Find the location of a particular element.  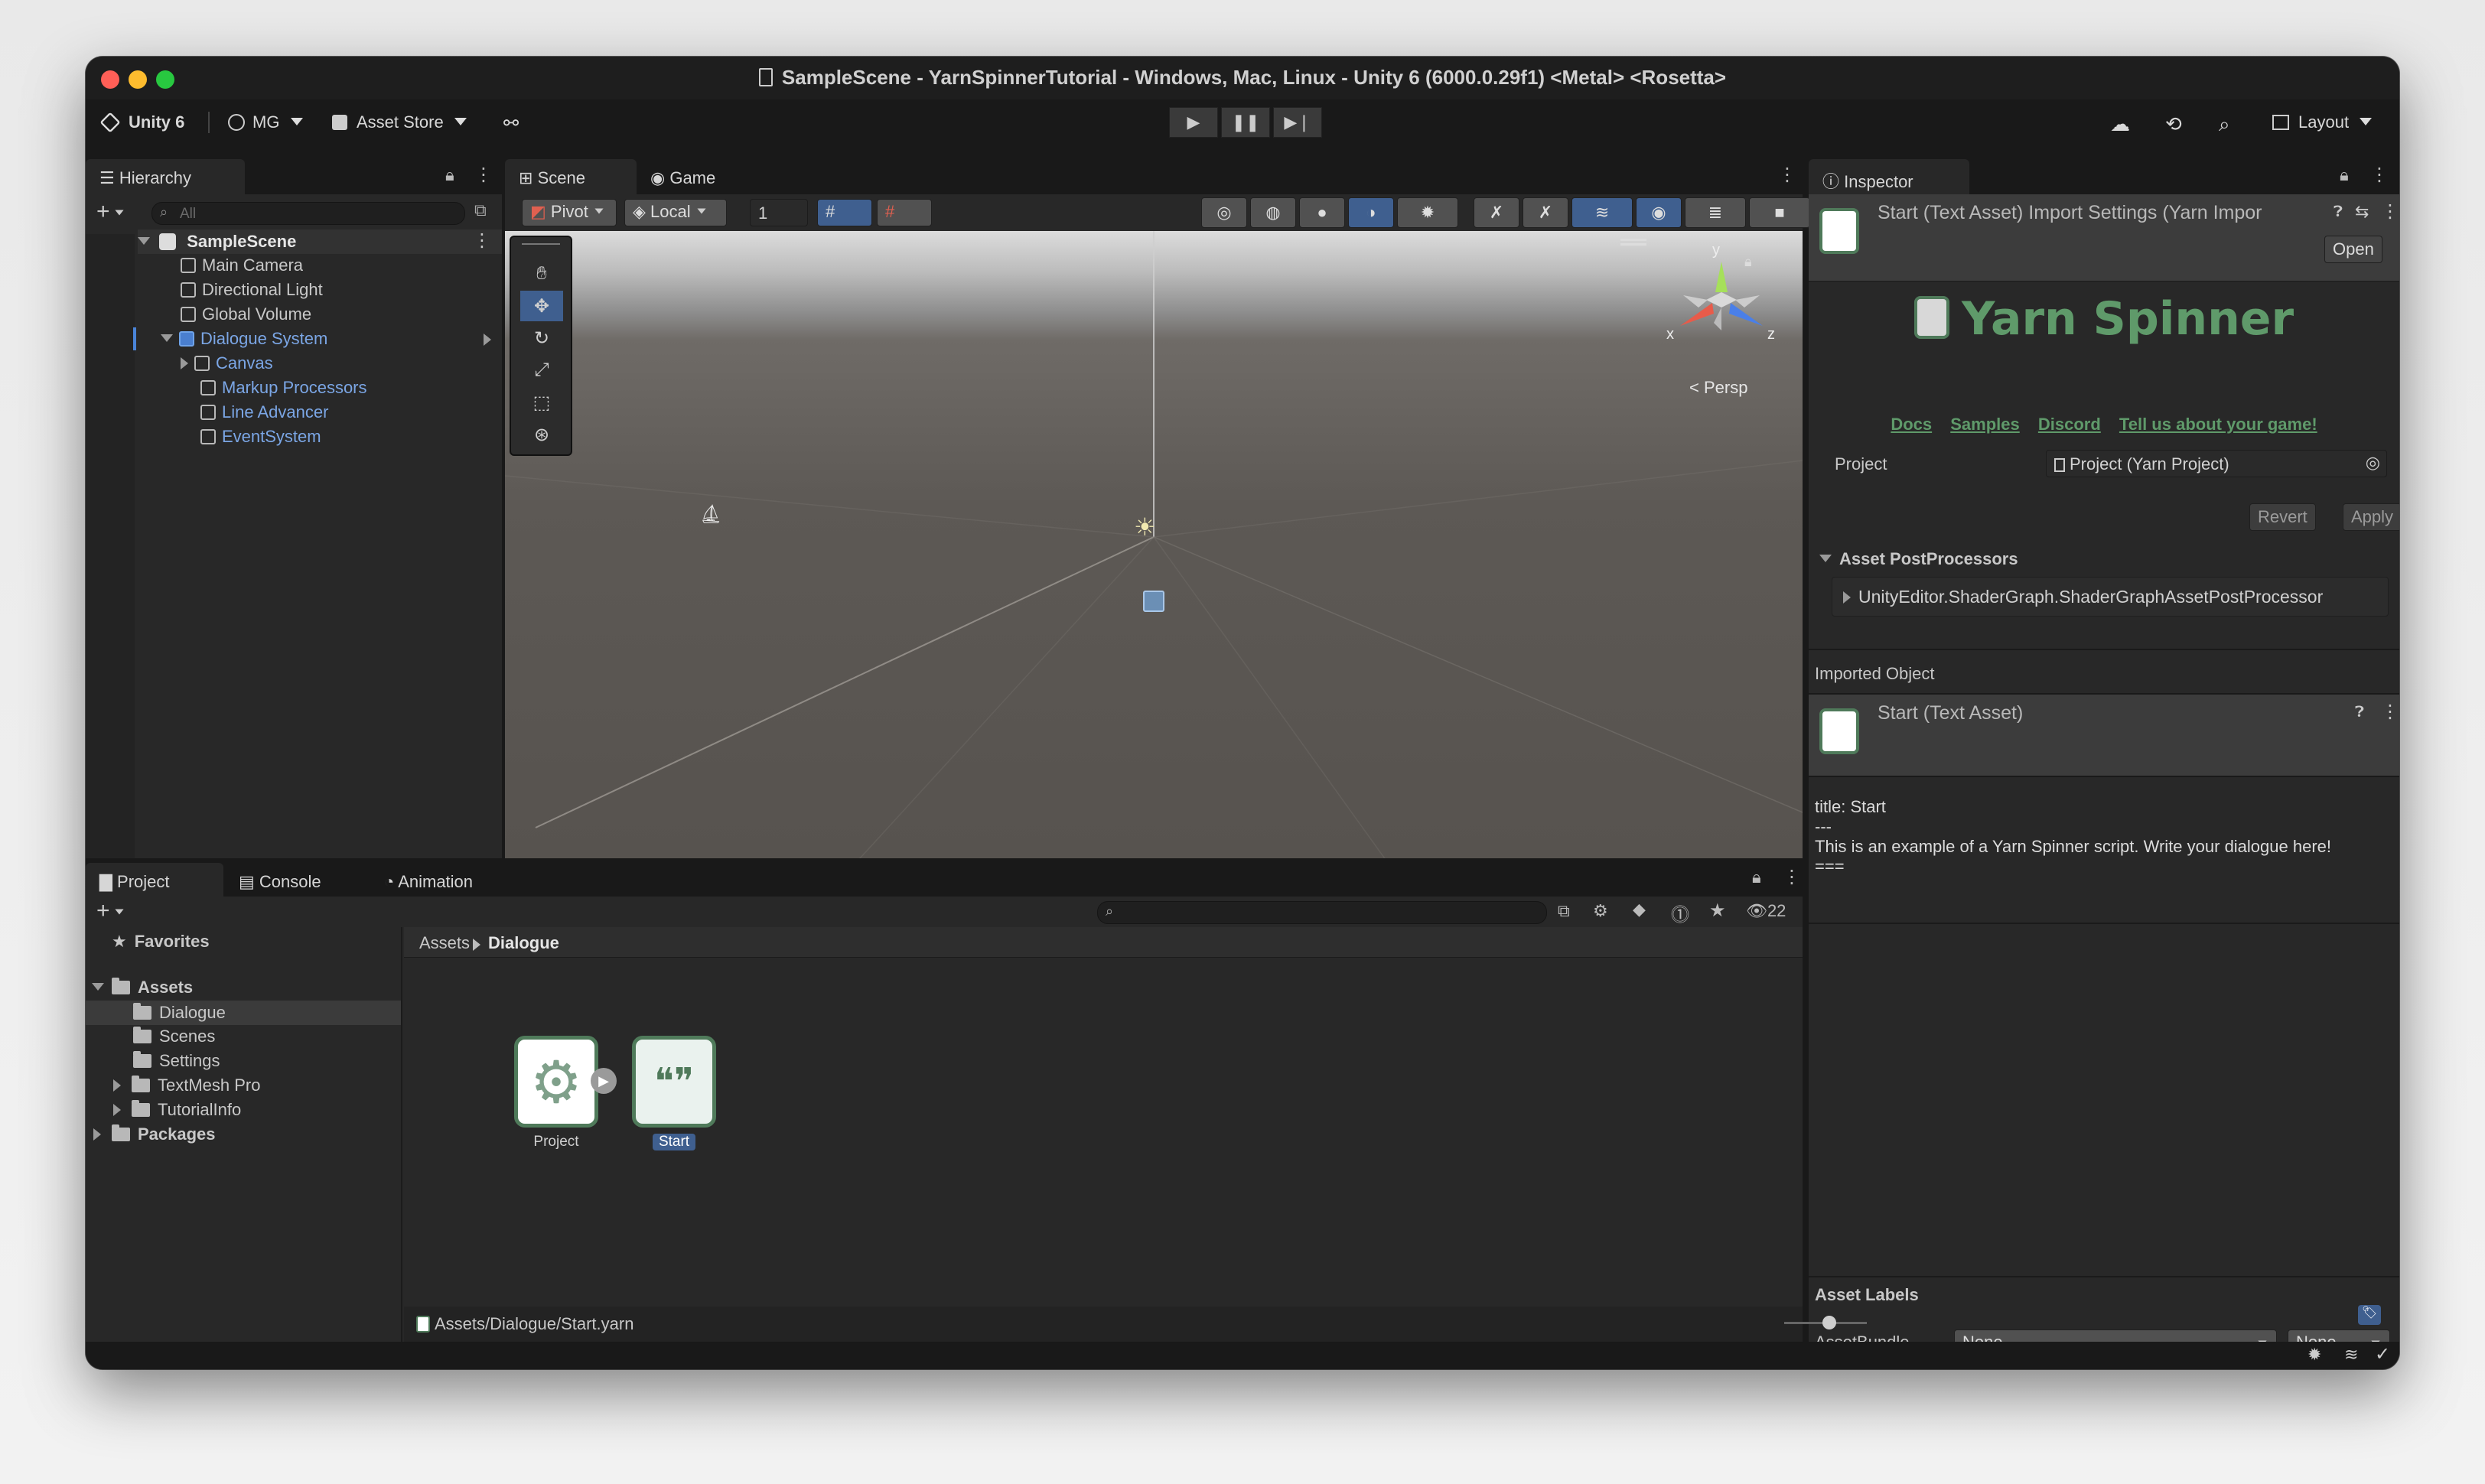

hierarchy-item: Directional Light is located at coordinates (252, 290).